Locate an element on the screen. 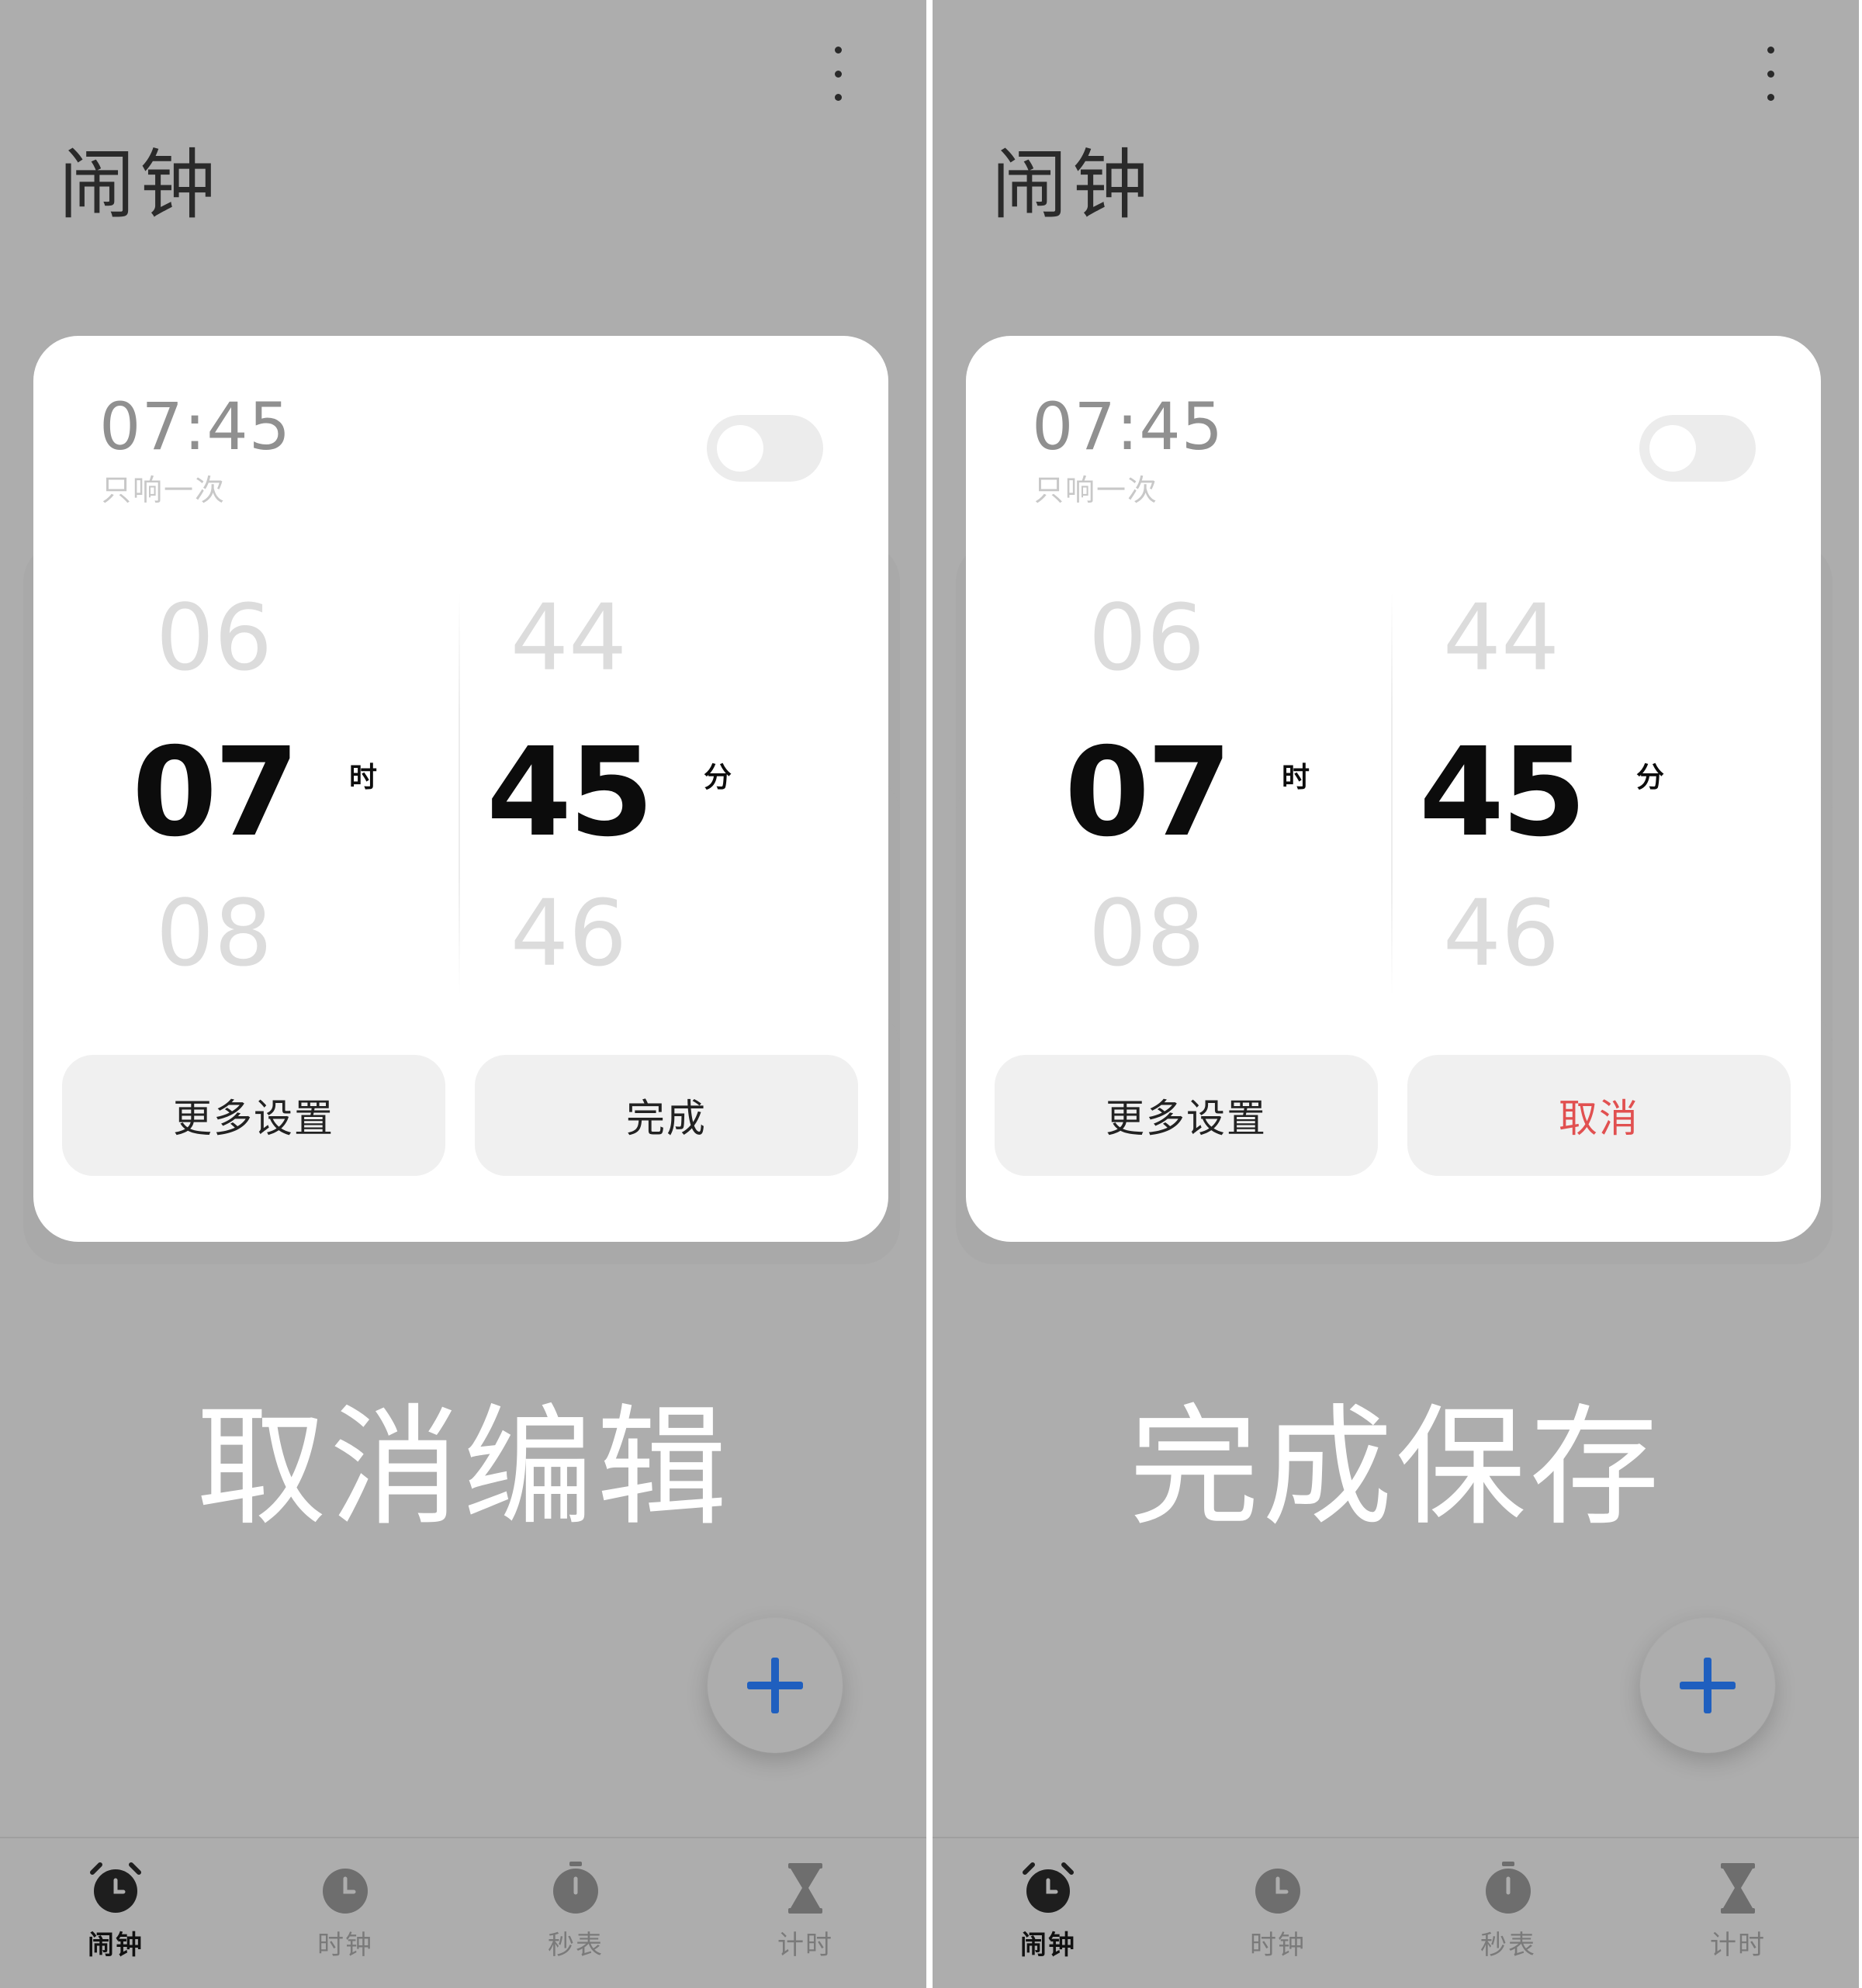  done-button: 完成 is located at coordinates (667, 1115).